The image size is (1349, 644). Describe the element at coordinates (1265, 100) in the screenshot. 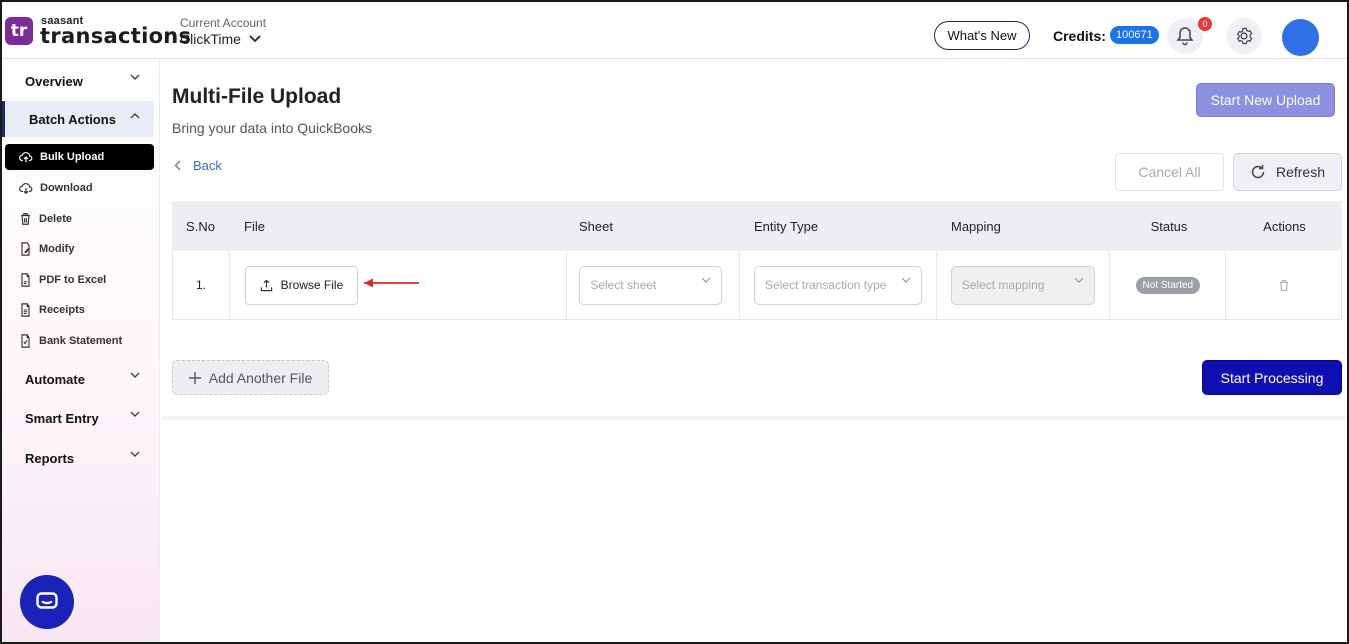

I see `start-new-upload-button: Start New Upload` at that location.